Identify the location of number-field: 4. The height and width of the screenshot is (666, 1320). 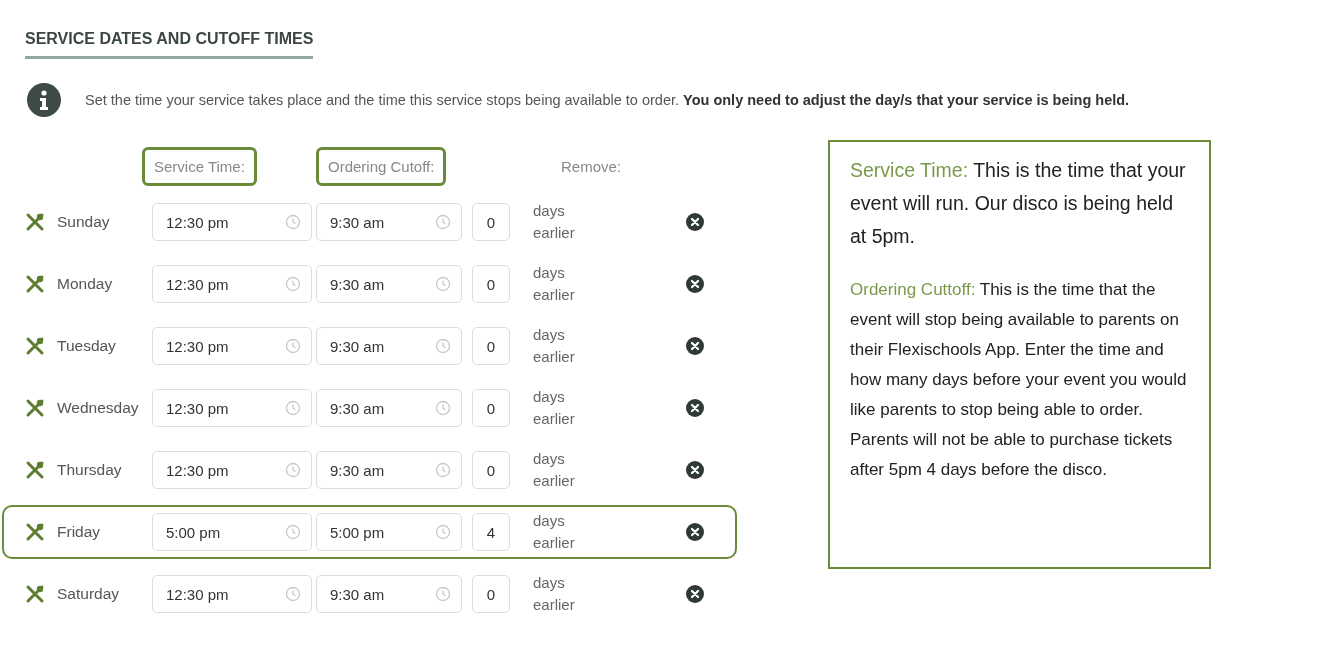
(491, 532).